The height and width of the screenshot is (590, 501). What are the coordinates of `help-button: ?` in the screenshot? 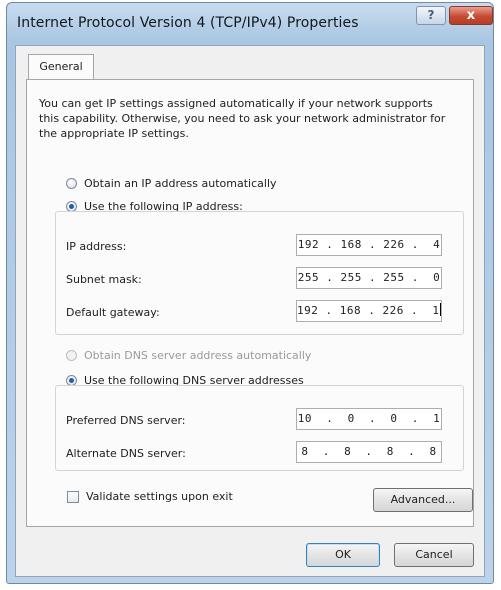 It's located at (431, 15).